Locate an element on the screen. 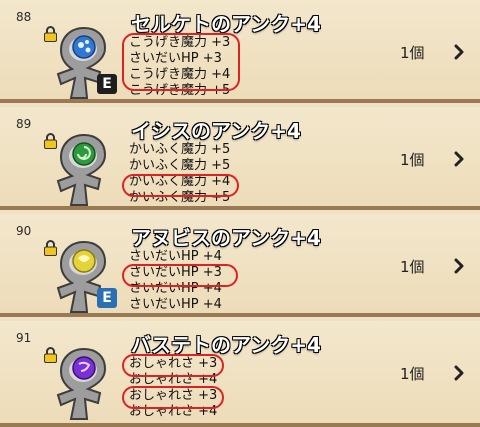 The width and height of the screenshot is (480, 427). item-title: イシスのアンク+4 is located at coordinates (216, 131).